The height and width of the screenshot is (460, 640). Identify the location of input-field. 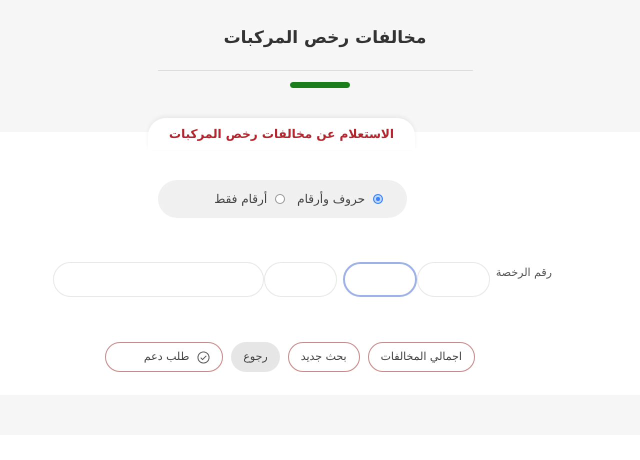
(379, 279).